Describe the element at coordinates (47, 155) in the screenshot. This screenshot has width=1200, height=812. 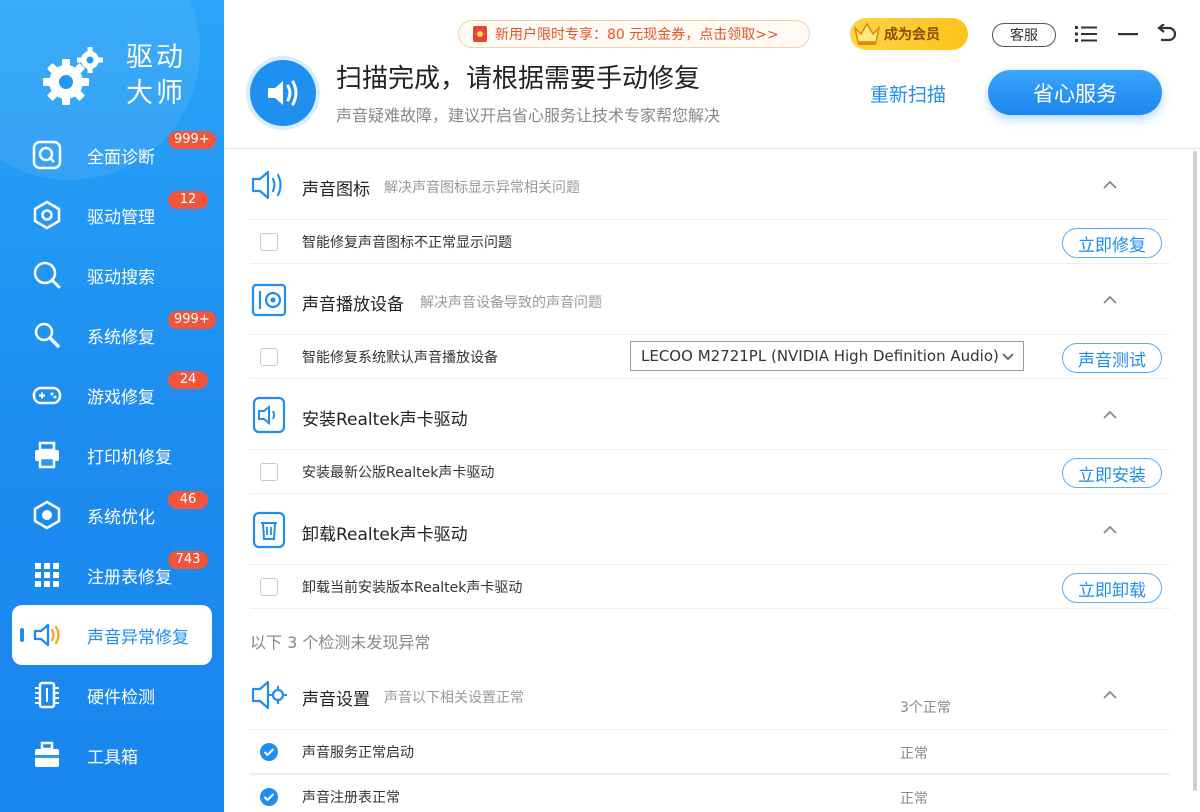
I see `diagnosis-icon` at that location.